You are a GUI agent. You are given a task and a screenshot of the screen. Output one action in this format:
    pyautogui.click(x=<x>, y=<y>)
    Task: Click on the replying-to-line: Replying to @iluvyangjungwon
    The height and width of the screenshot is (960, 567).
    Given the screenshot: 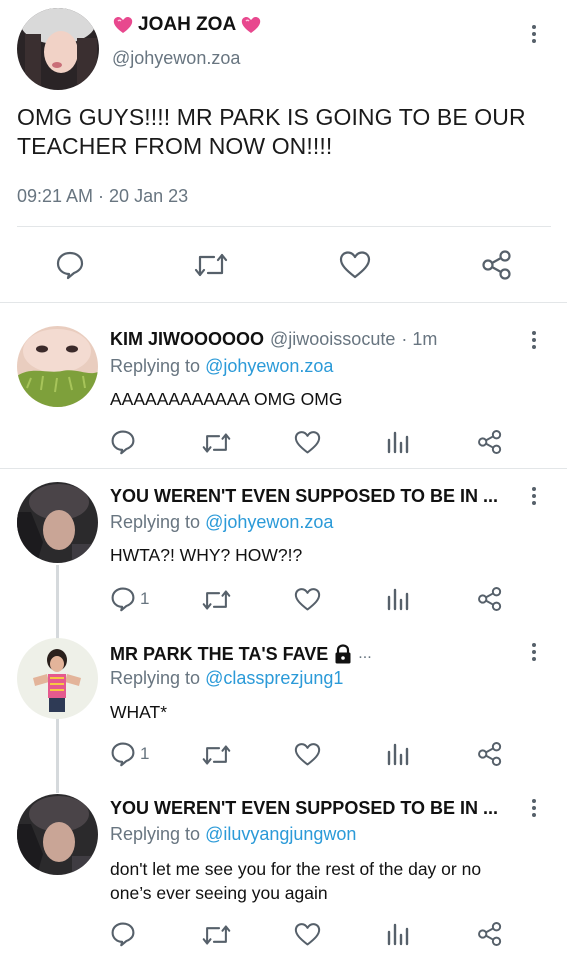 What is the action you would take?
    pyautogui.click(x=233, y=834)
    